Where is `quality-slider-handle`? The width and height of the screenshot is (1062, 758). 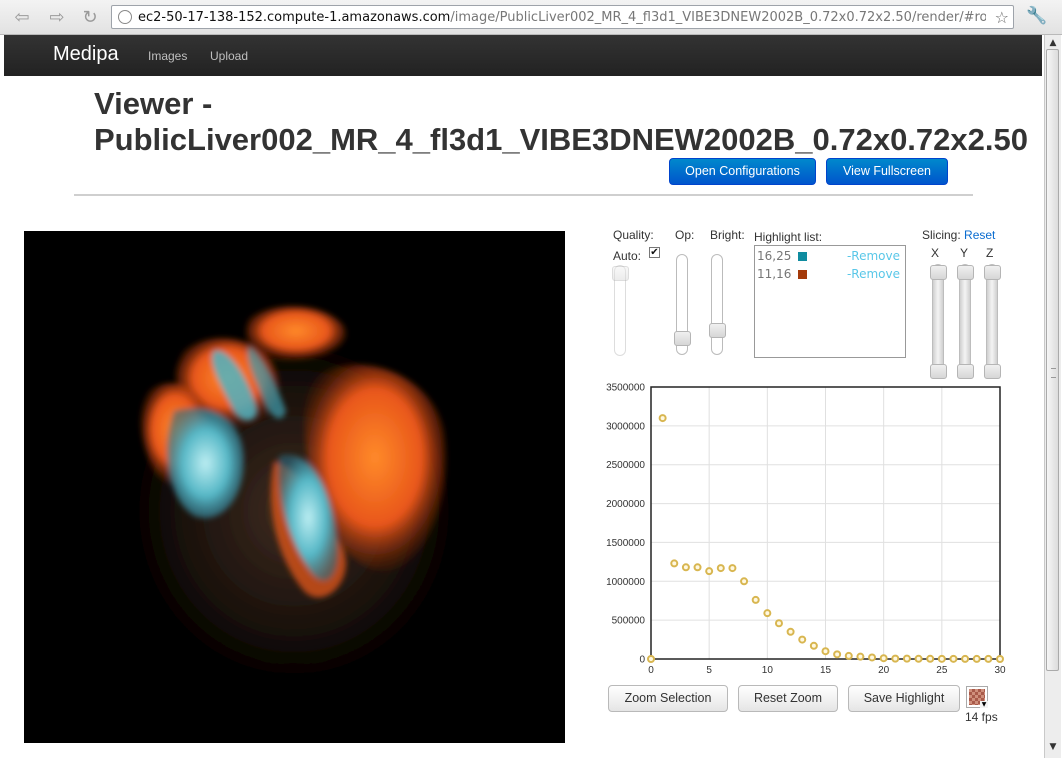 quality-slider-handle is located at coordinates (620, 273).